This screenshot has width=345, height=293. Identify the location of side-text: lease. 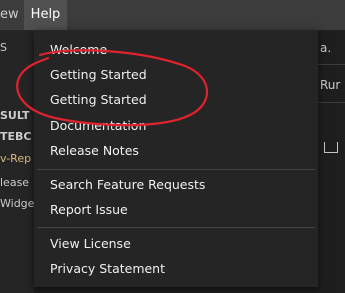
(15, 182).